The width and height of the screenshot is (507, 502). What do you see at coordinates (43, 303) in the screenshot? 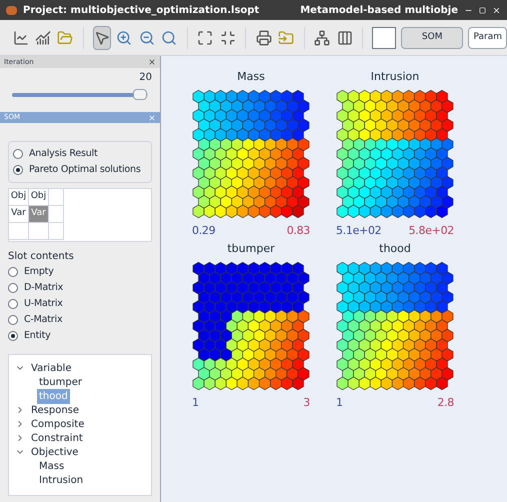
I see `radio-label: U-Matrix` at bounding box center [43, 303].